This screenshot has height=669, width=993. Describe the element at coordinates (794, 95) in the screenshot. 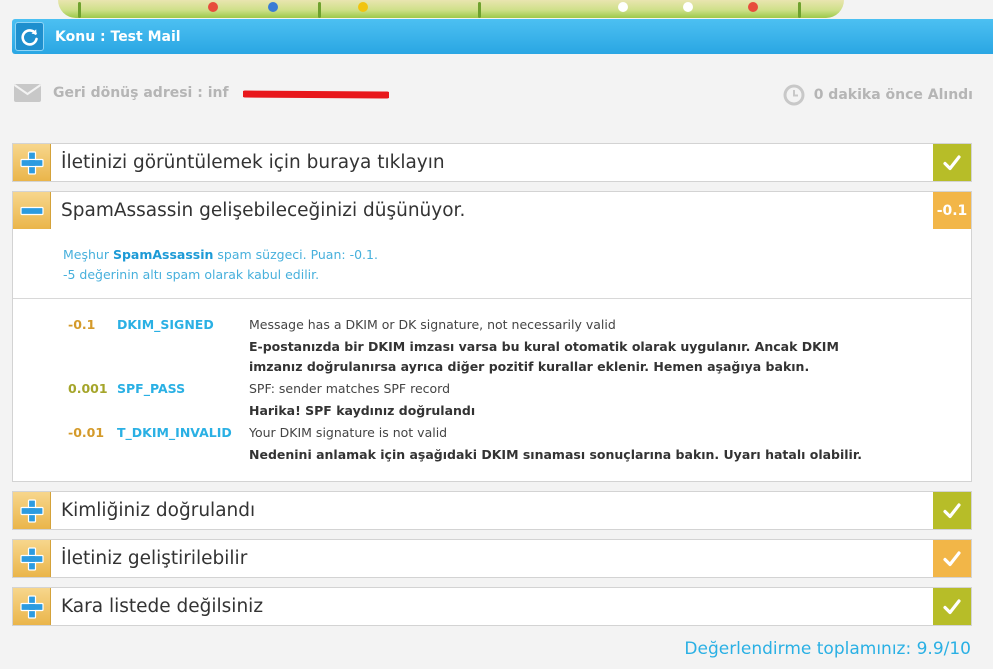

I see `clock-icon` at that location.